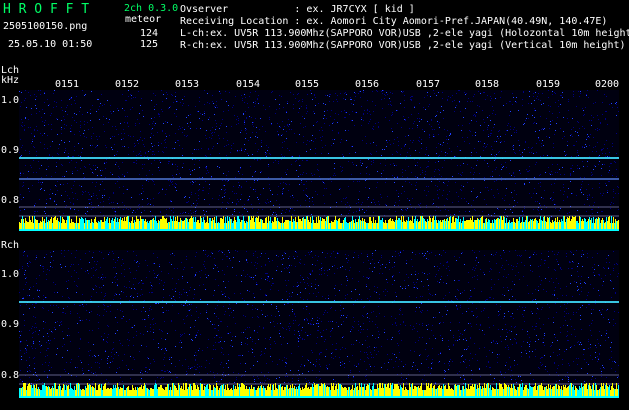  I want to click on meteor-count-r: 125, so click(148, 44).